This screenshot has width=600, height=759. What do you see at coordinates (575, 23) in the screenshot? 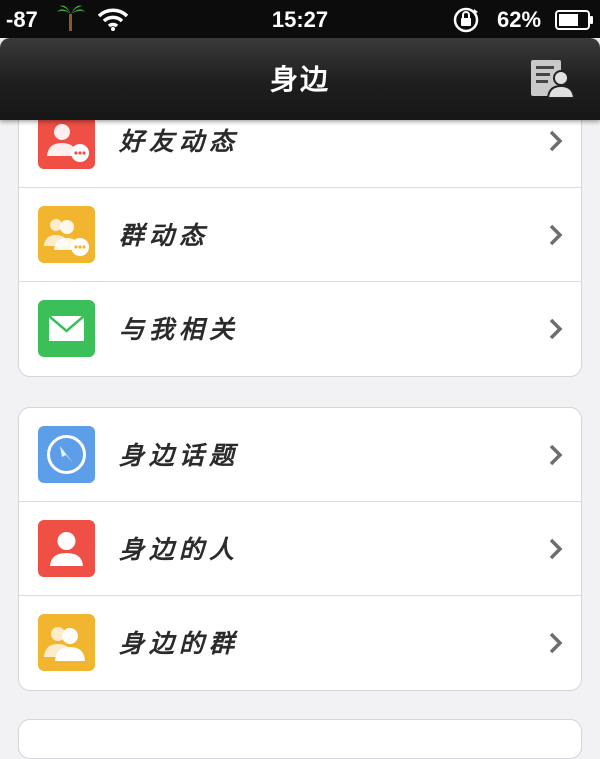
I see `battery-icon` at bounding box center [575, 23].